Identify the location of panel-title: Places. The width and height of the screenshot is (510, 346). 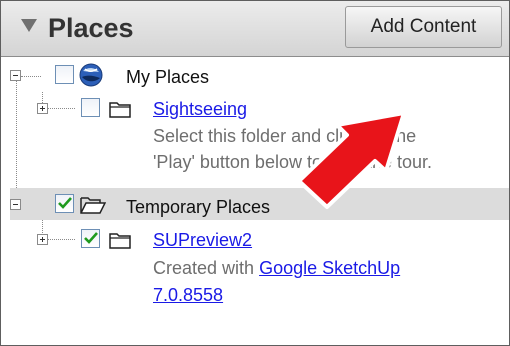
(91, 28).